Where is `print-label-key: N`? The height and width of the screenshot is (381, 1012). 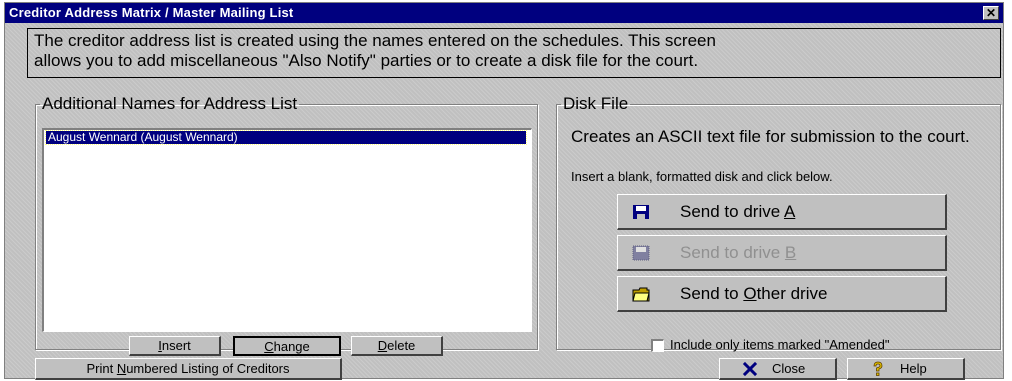 print-label-key: N is located at coordinates (121, 368).